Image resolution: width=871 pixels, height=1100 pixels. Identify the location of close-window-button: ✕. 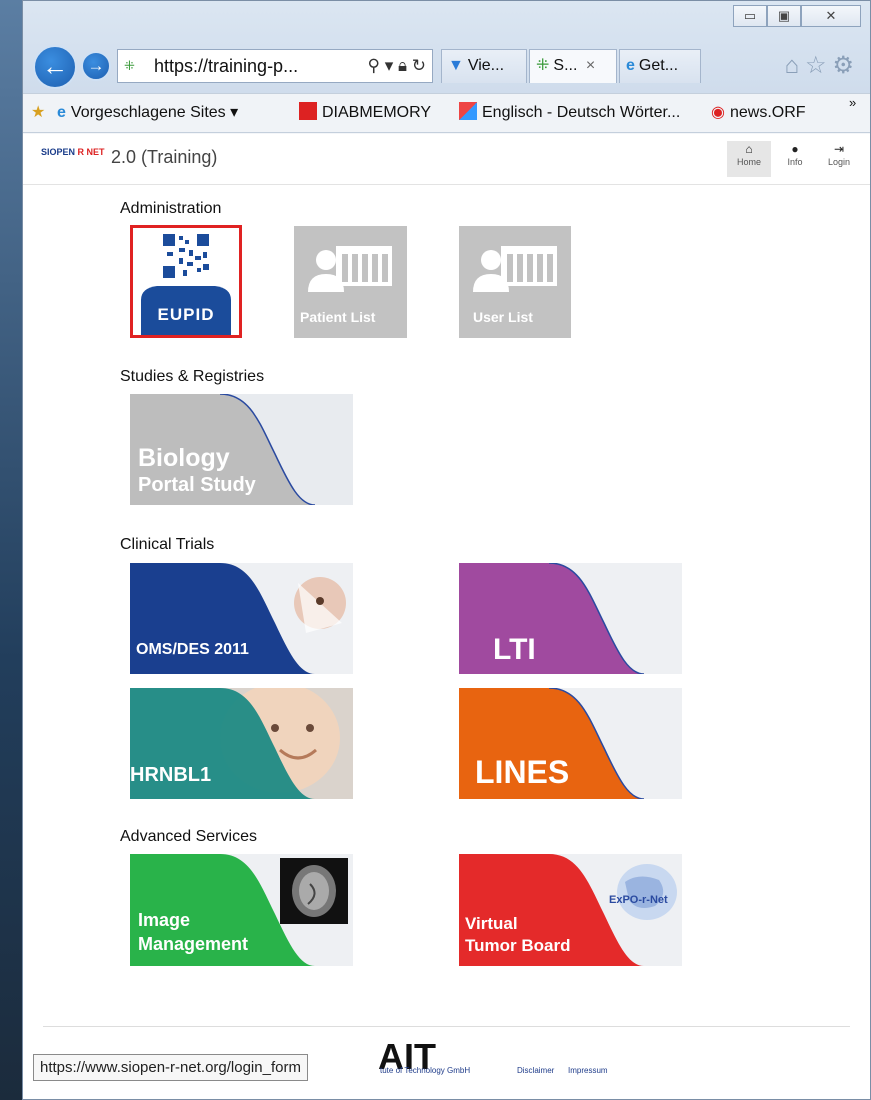
(831, 16).